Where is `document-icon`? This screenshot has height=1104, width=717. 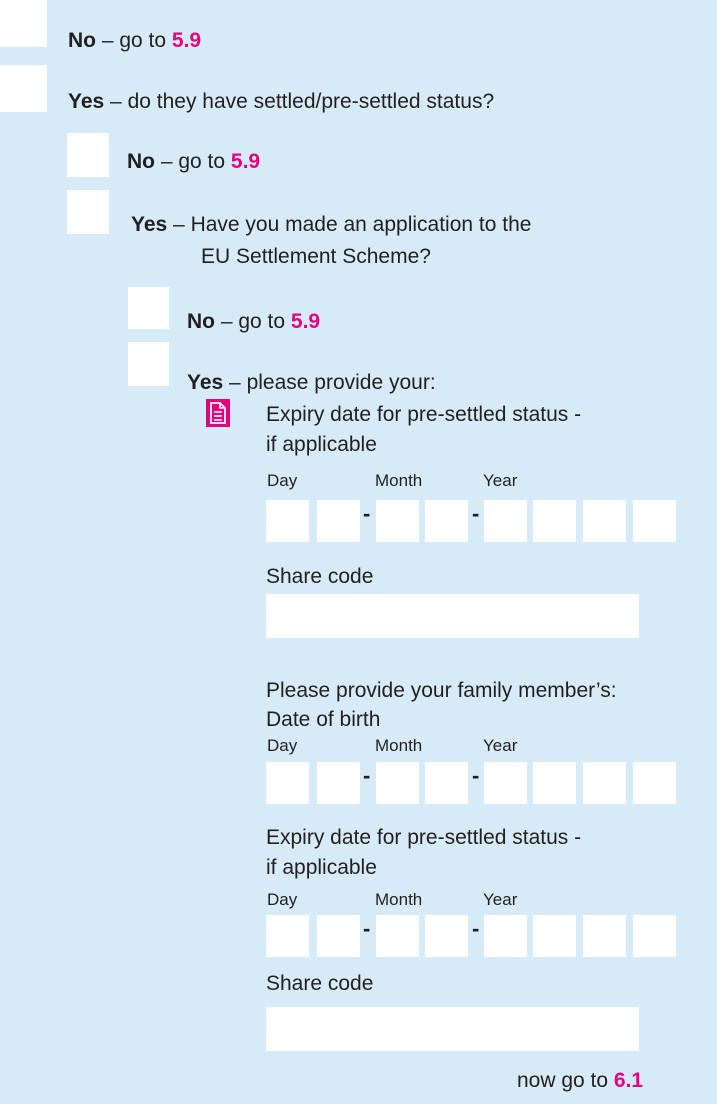
document-icon is located at coordinates (218, 413).